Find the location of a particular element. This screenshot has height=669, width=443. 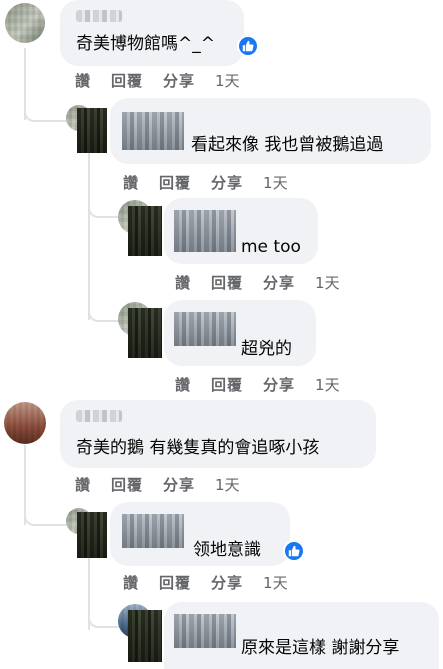

comment-text: me too is located at coordinates (271, 247).